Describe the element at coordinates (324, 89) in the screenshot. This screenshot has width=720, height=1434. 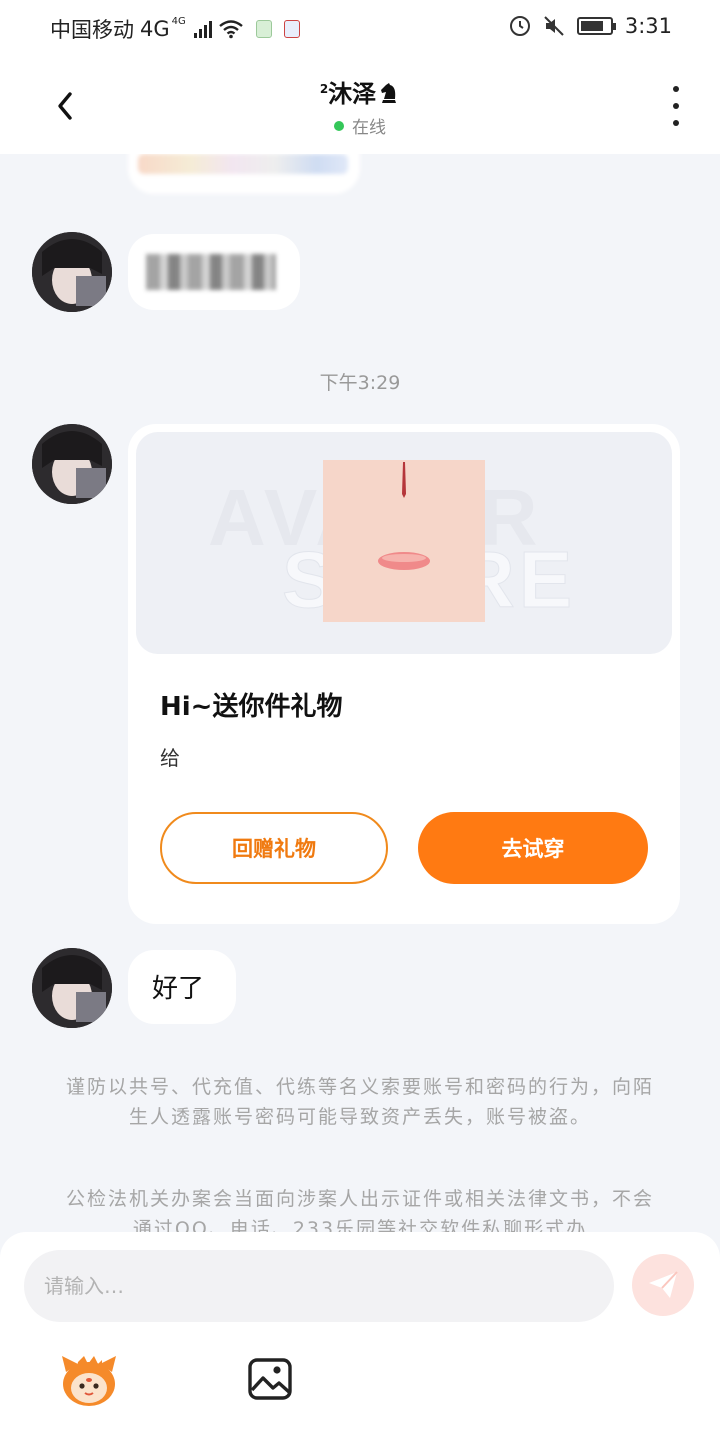
I see `contact-name-sup: 2` at that location.